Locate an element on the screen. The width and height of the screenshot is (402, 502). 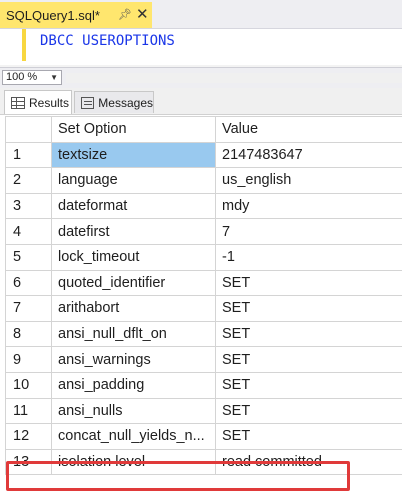
row-number: 7 is located at coordinates (28, 308).